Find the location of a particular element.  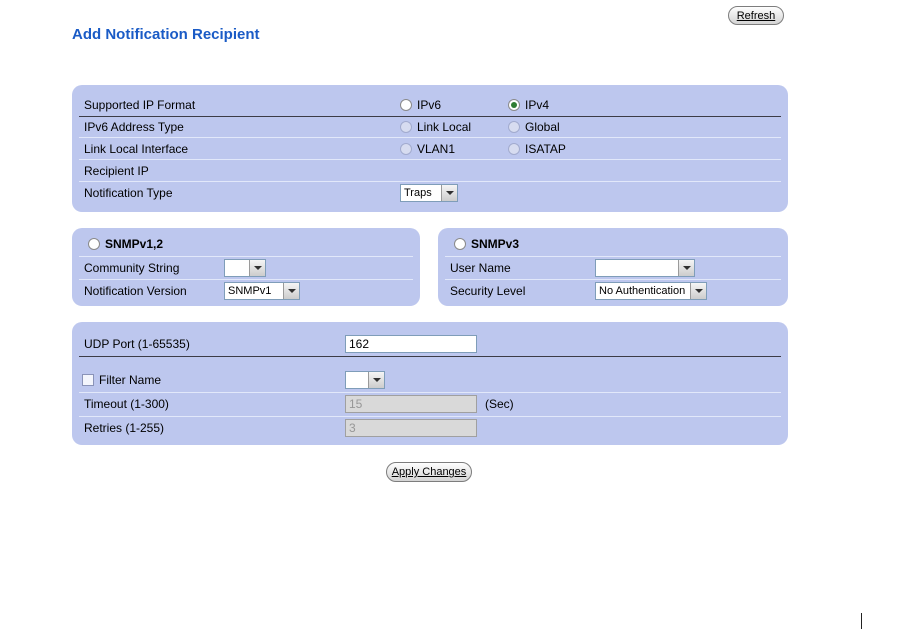

timeout-unit-label: (Sec) is located at coordinates (499, 404).